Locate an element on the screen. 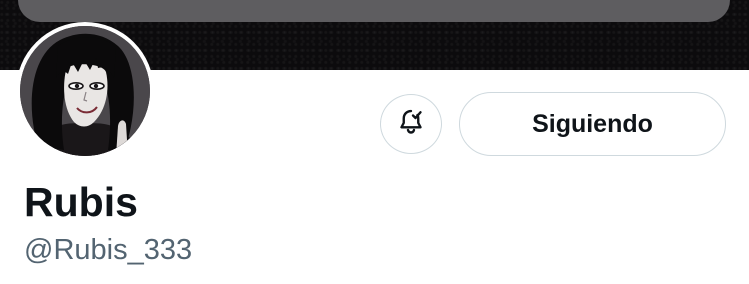  notifications-button is located at coordinates (411, 124).